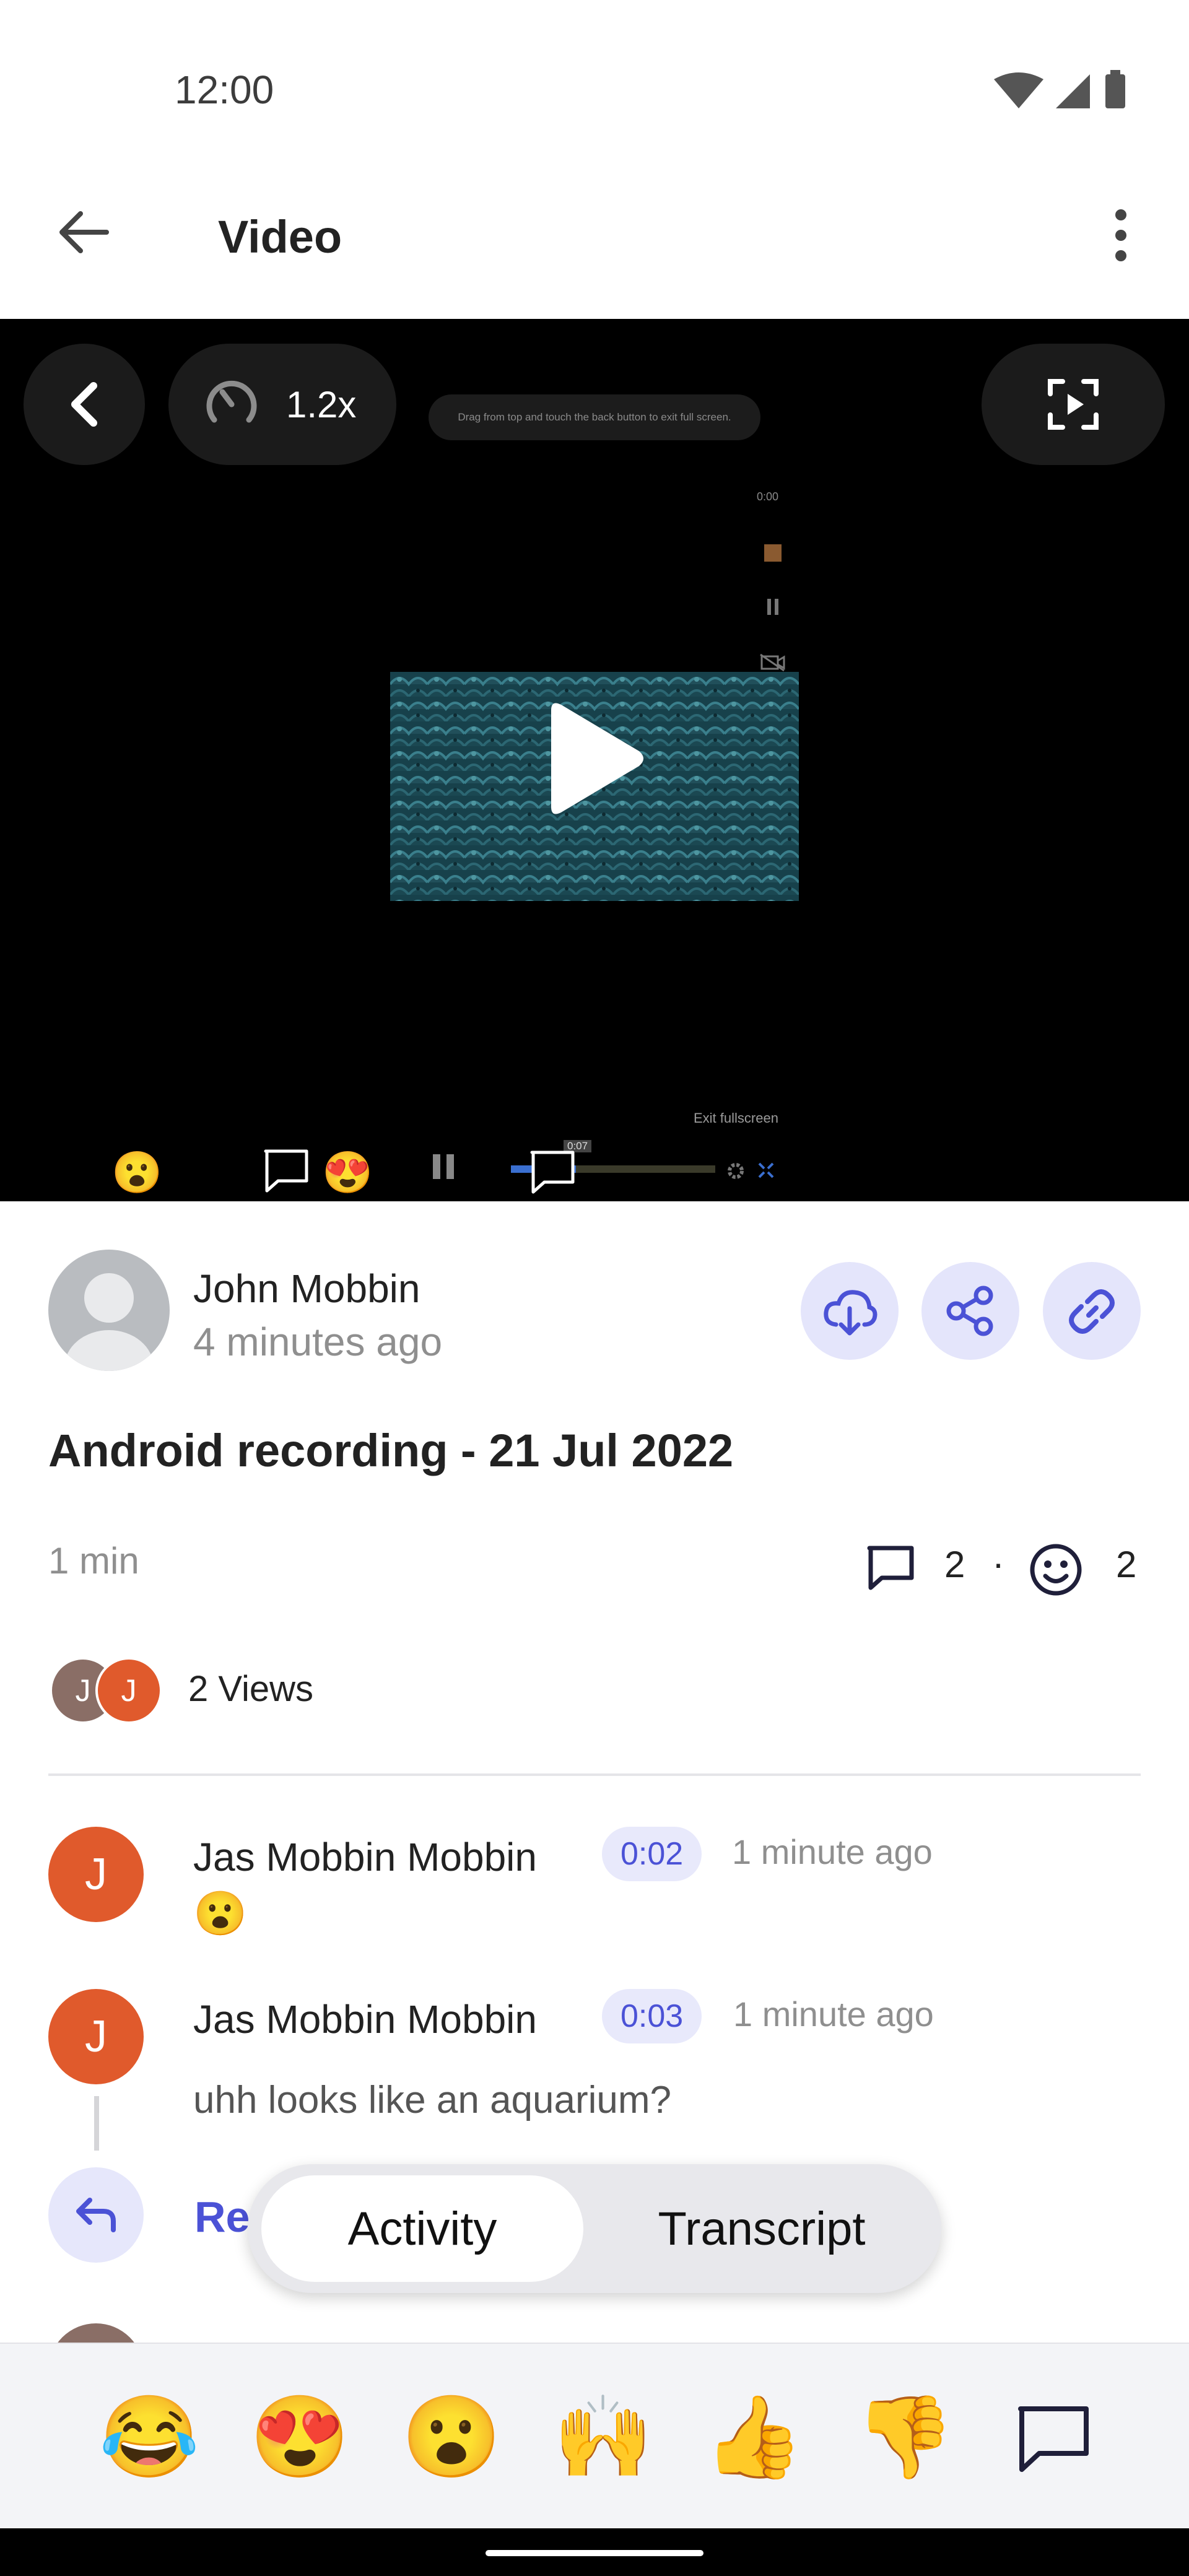 This screenshot has width=1189, height=2576. I want to click on page-title: Video, so click(280, 237).